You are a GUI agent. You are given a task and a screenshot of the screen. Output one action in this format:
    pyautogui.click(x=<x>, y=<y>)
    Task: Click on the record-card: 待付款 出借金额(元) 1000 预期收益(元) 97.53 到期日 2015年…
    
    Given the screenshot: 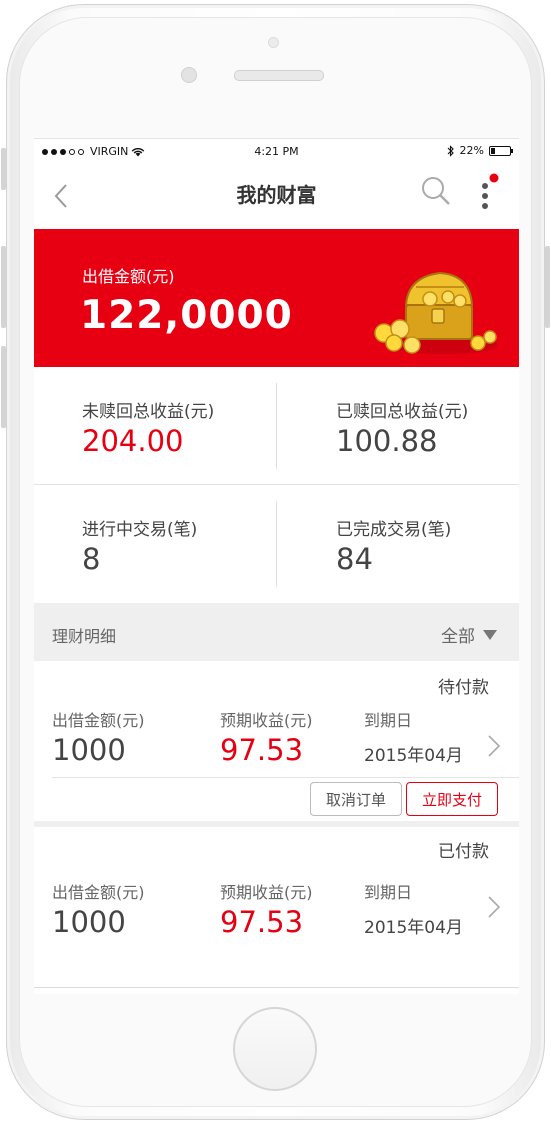 What is the action you would take?
    pyautogui.click(x=276, y=741)
    